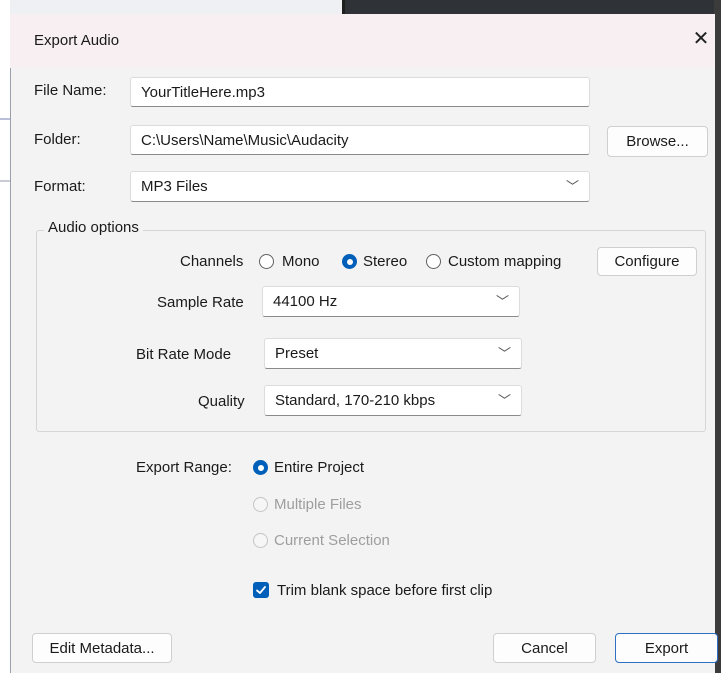 The height and width of the screenshot is (673, 721). What do you see at coordinates (360, 92) in the screenshot?
I see `file-name-input: YourTitleHere.mp3` at bounding box center [360, 92].